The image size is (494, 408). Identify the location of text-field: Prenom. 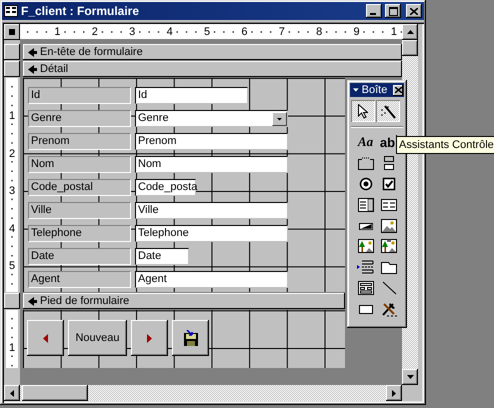
(211, 141).